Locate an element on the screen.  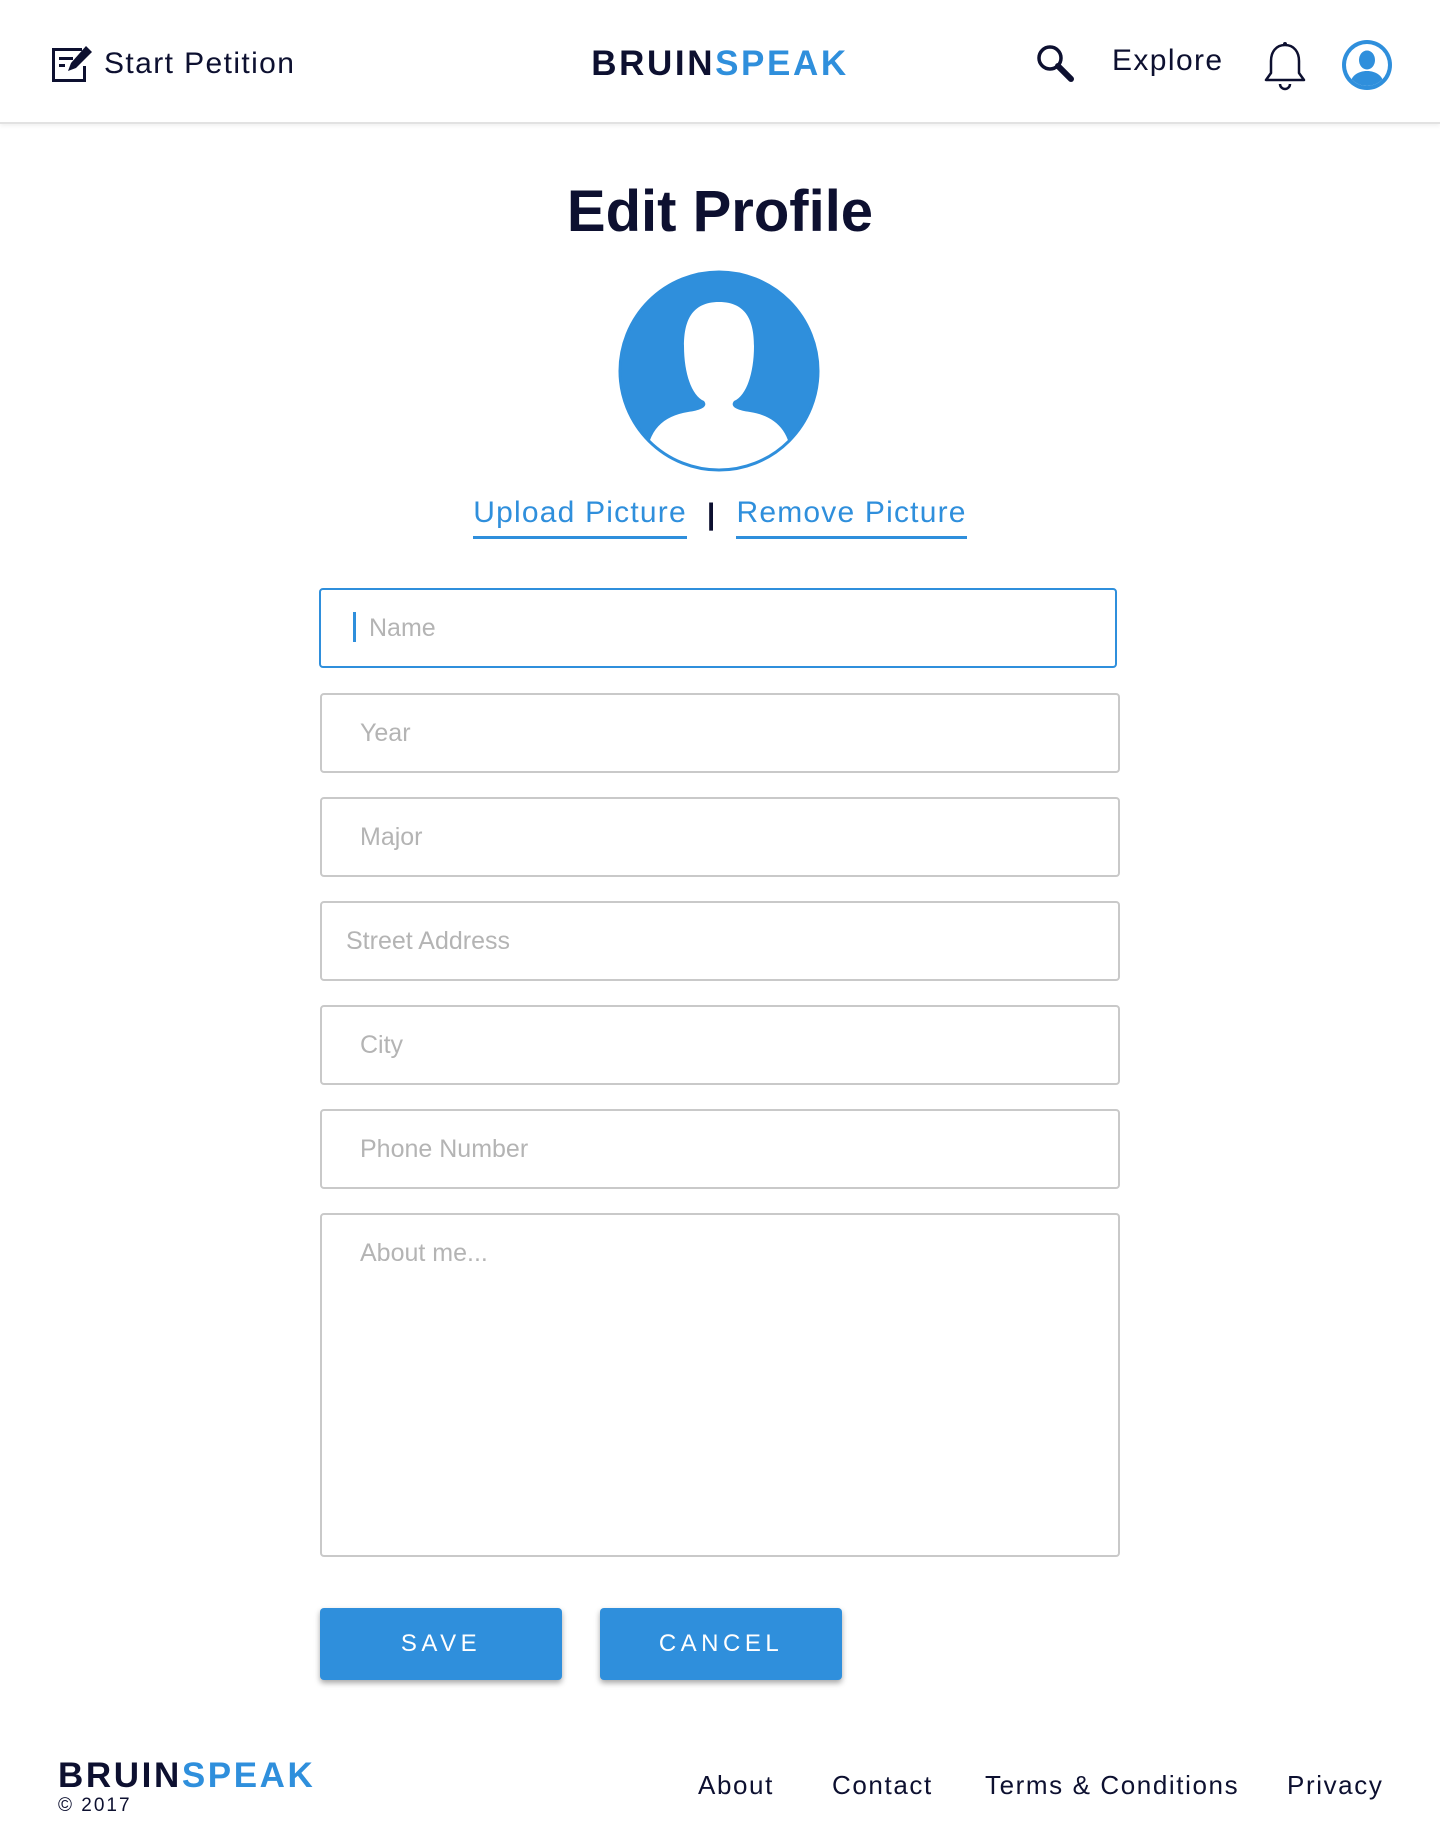
page-title: Edit Profile is located at coordinates (720, 211).